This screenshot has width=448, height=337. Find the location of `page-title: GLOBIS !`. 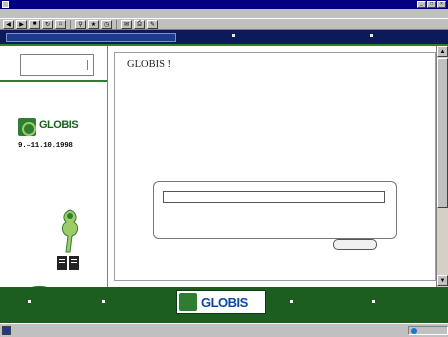

page-title: GLOBIS ! is located at coordinates (149, 64).